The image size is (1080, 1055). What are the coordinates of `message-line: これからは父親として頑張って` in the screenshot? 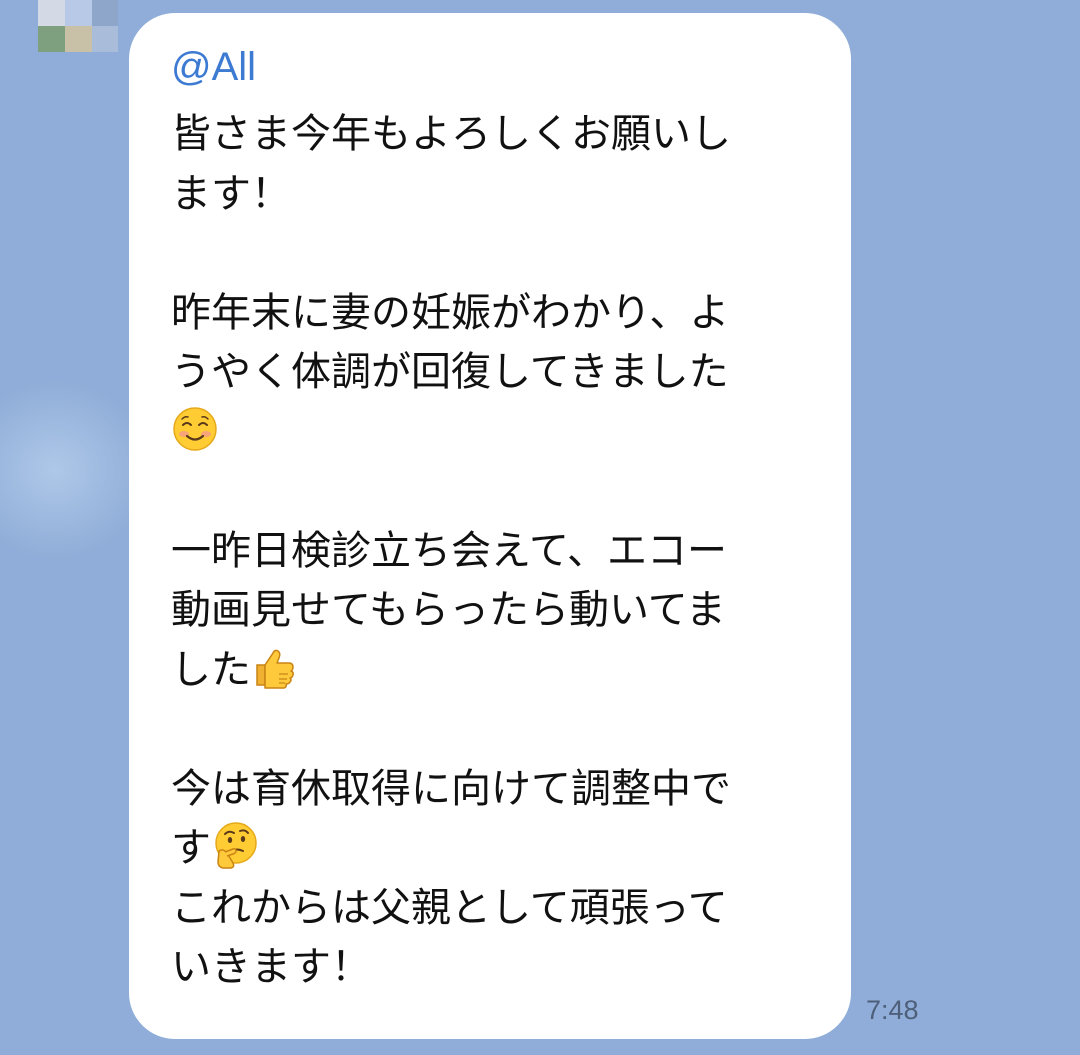 It's located at (449, 907).